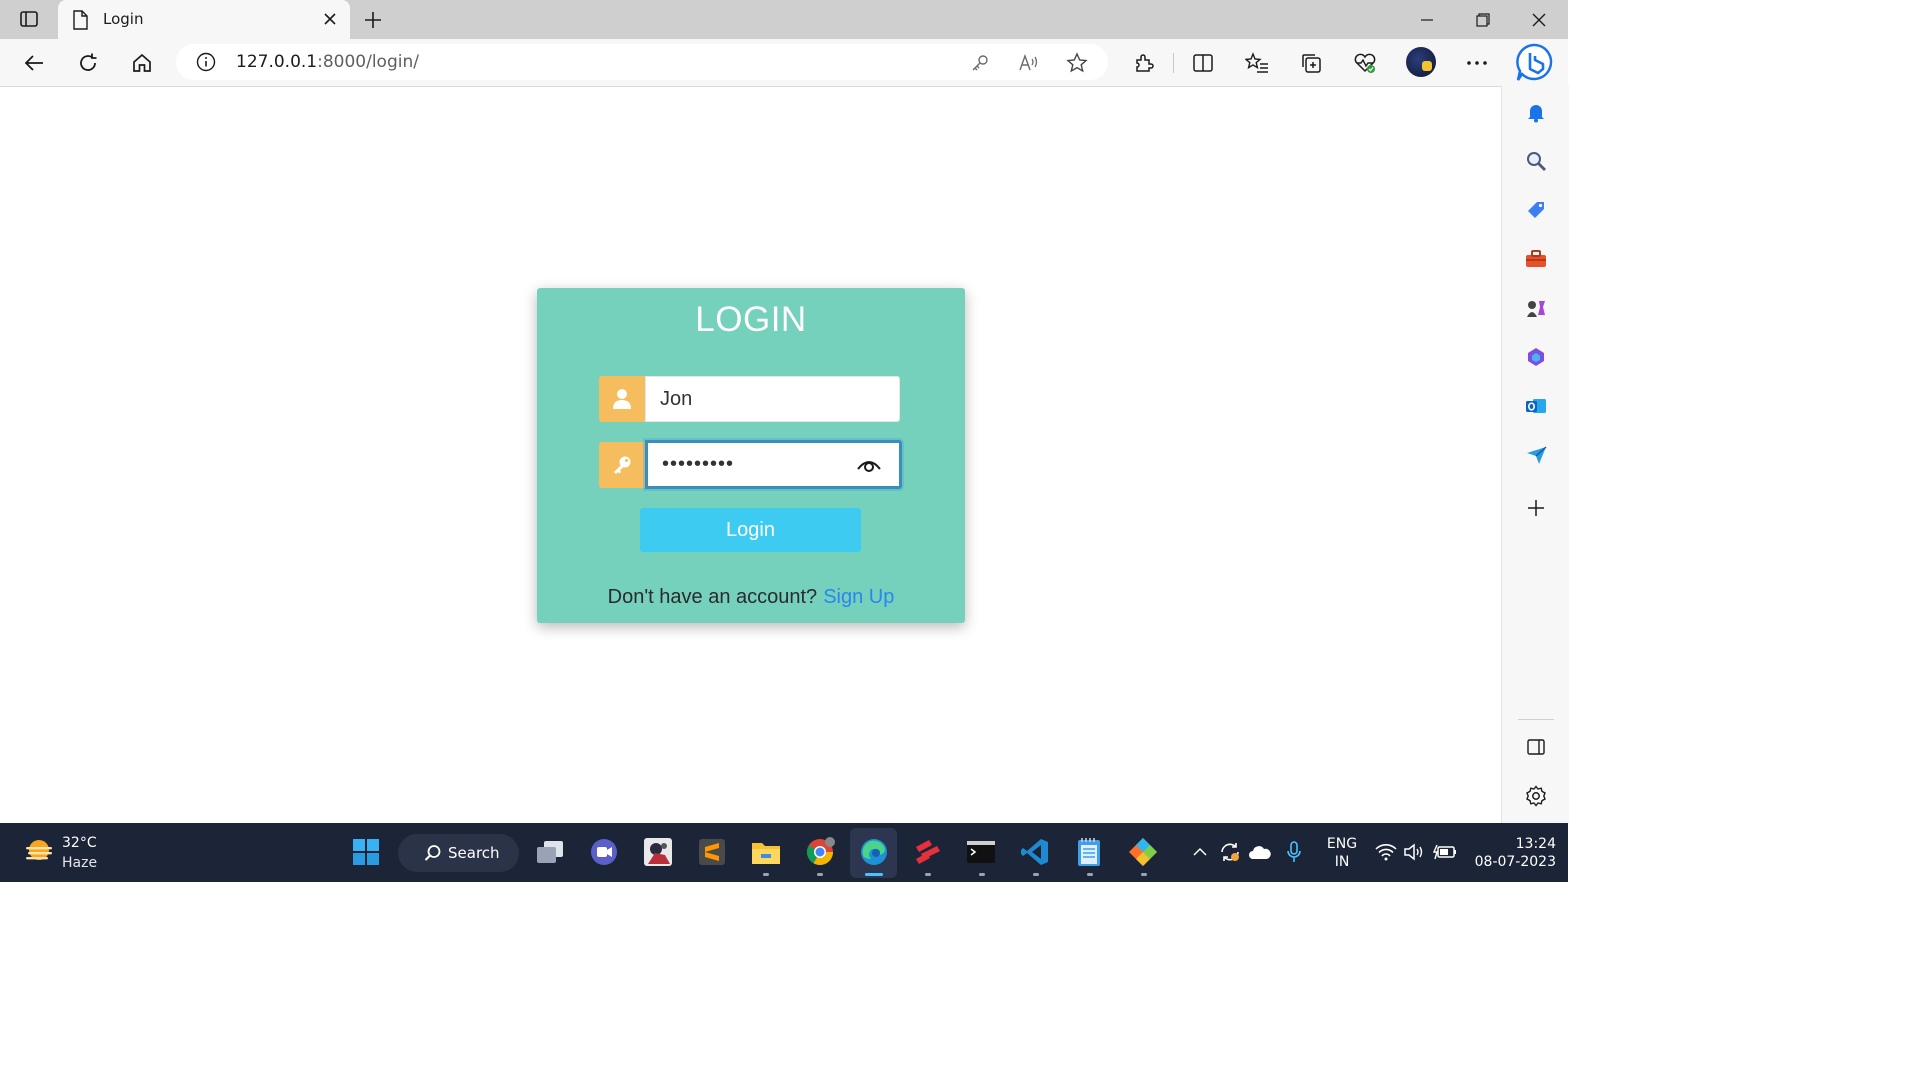  What do you see at coordinates (869, 465) in the screenshot?
I see `show-password-eye-icon` at bounding box center [869, 465].